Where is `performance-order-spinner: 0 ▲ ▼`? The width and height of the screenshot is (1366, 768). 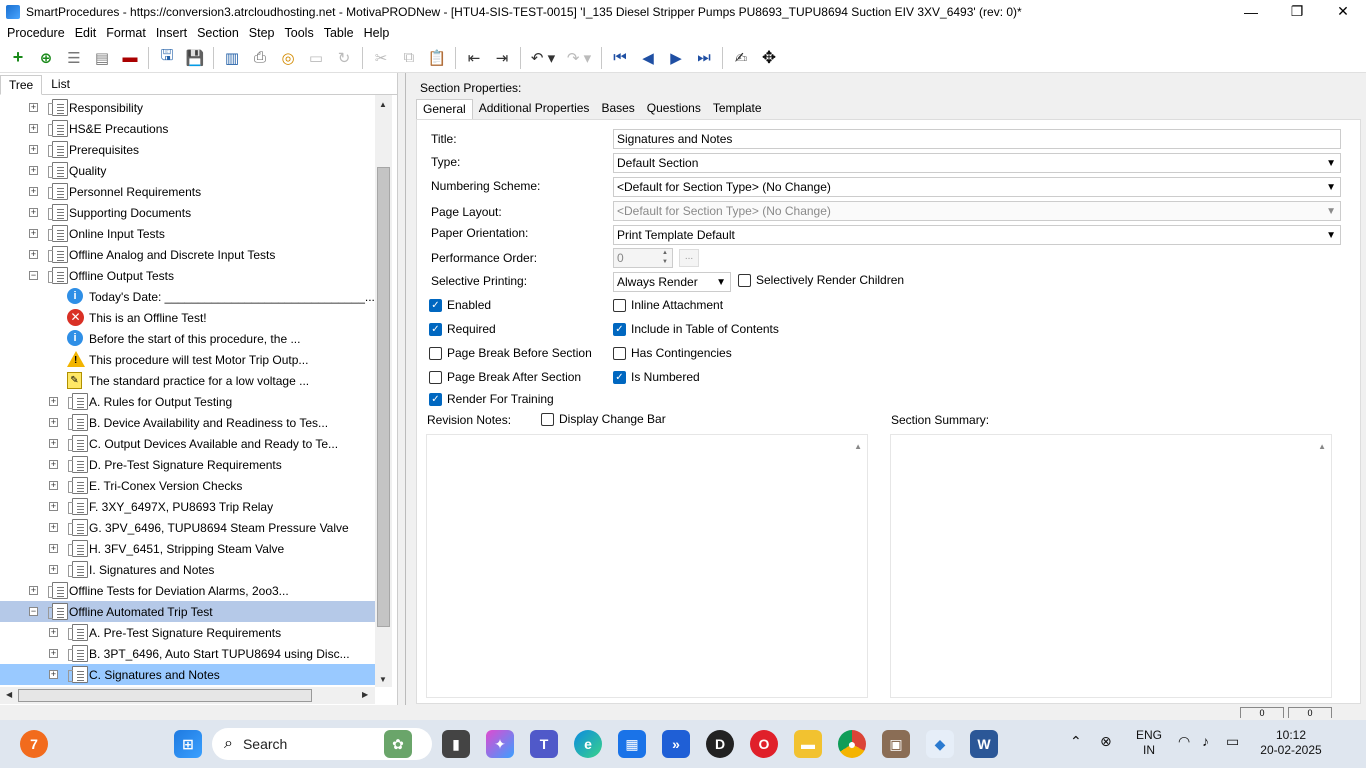 performance-order-spinner: 0 ▲ ▼ is located at coordinates (643, 258).